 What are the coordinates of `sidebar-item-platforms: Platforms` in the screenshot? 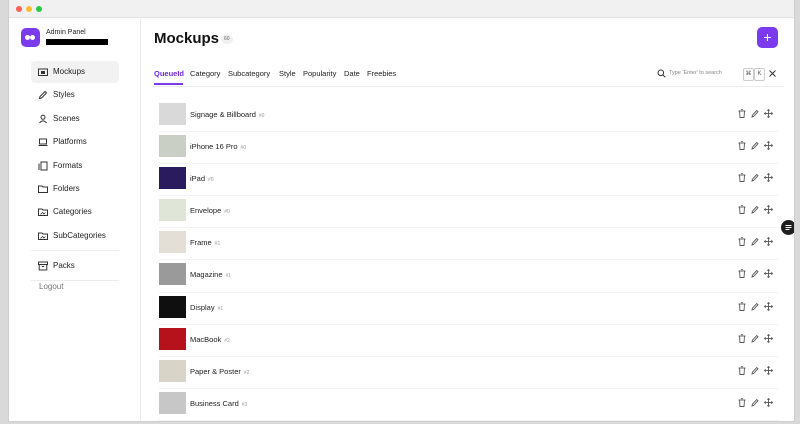 It's located at (75, 142).